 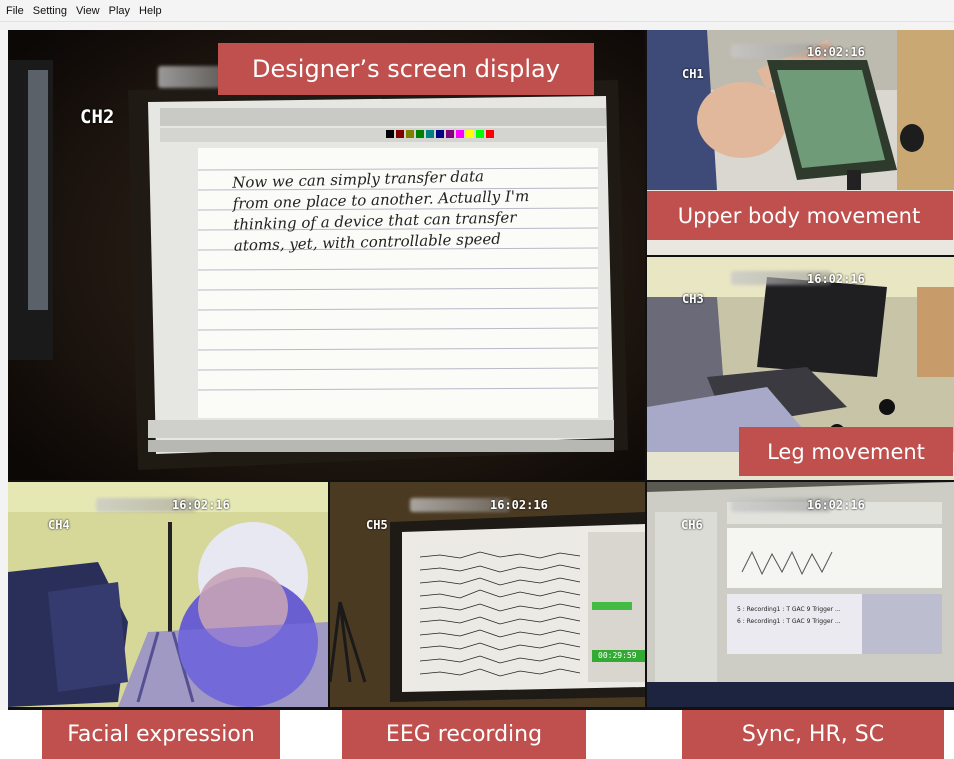 What do you see at coordinates (88, 11) in the screenshot?
I see `menu-view: View` at bounding box center [88, 11].